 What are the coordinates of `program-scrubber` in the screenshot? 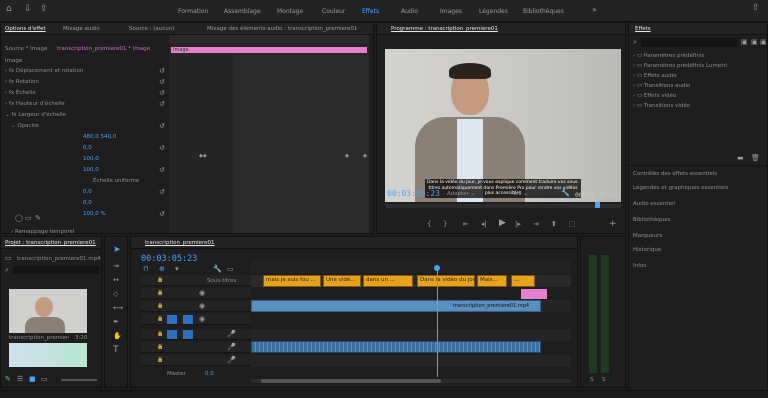 It's located at (503, 206).